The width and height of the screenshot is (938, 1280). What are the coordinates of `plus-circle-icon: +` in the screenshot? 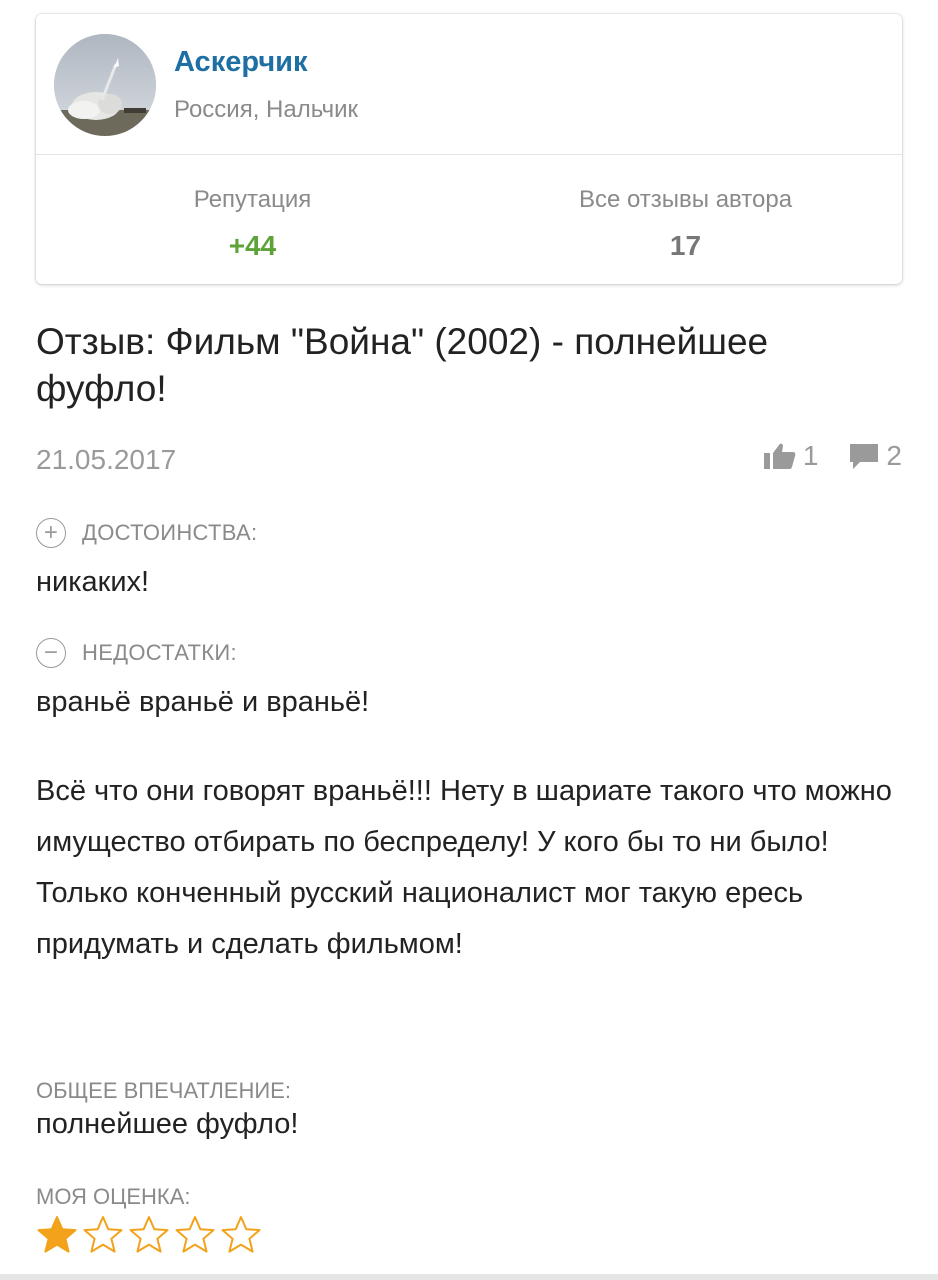 It's located at (51, 533).